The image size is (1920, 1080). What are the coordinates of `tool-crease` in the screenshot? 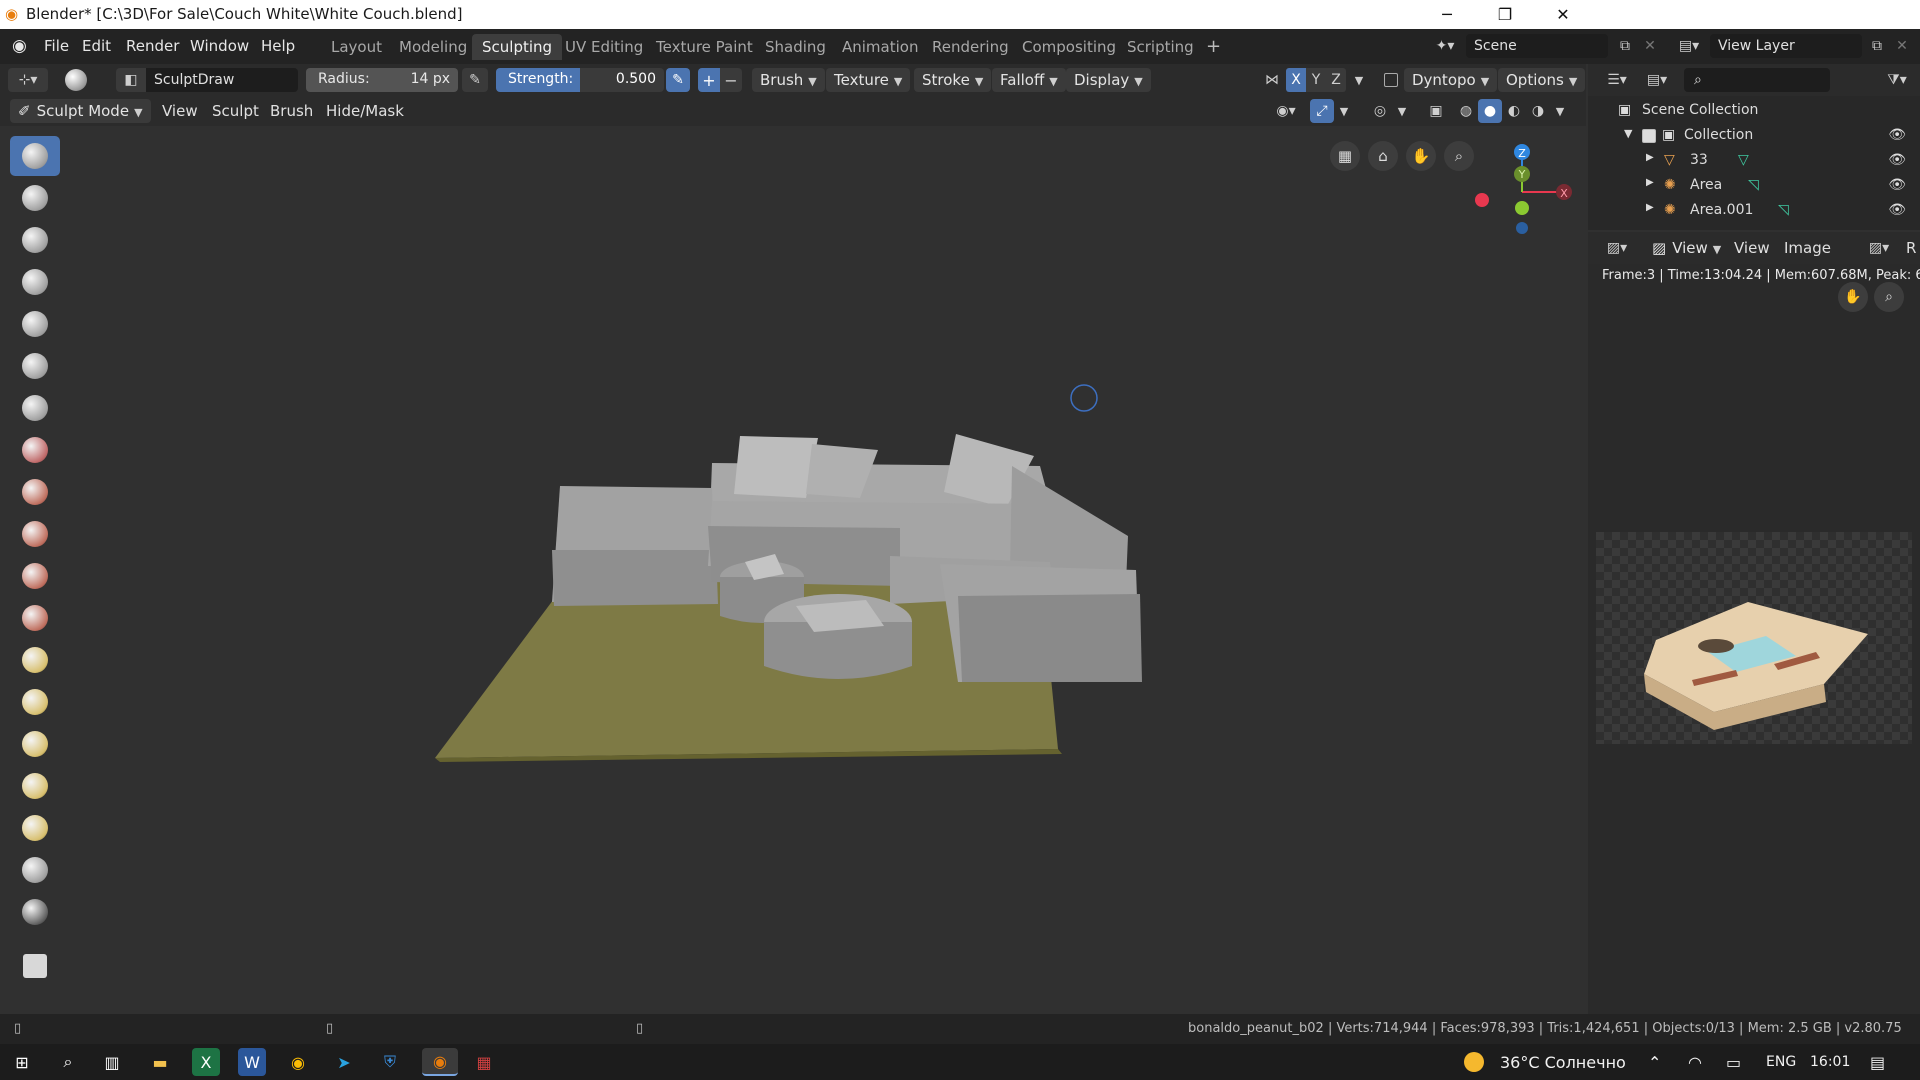 It's located at (35, 408).